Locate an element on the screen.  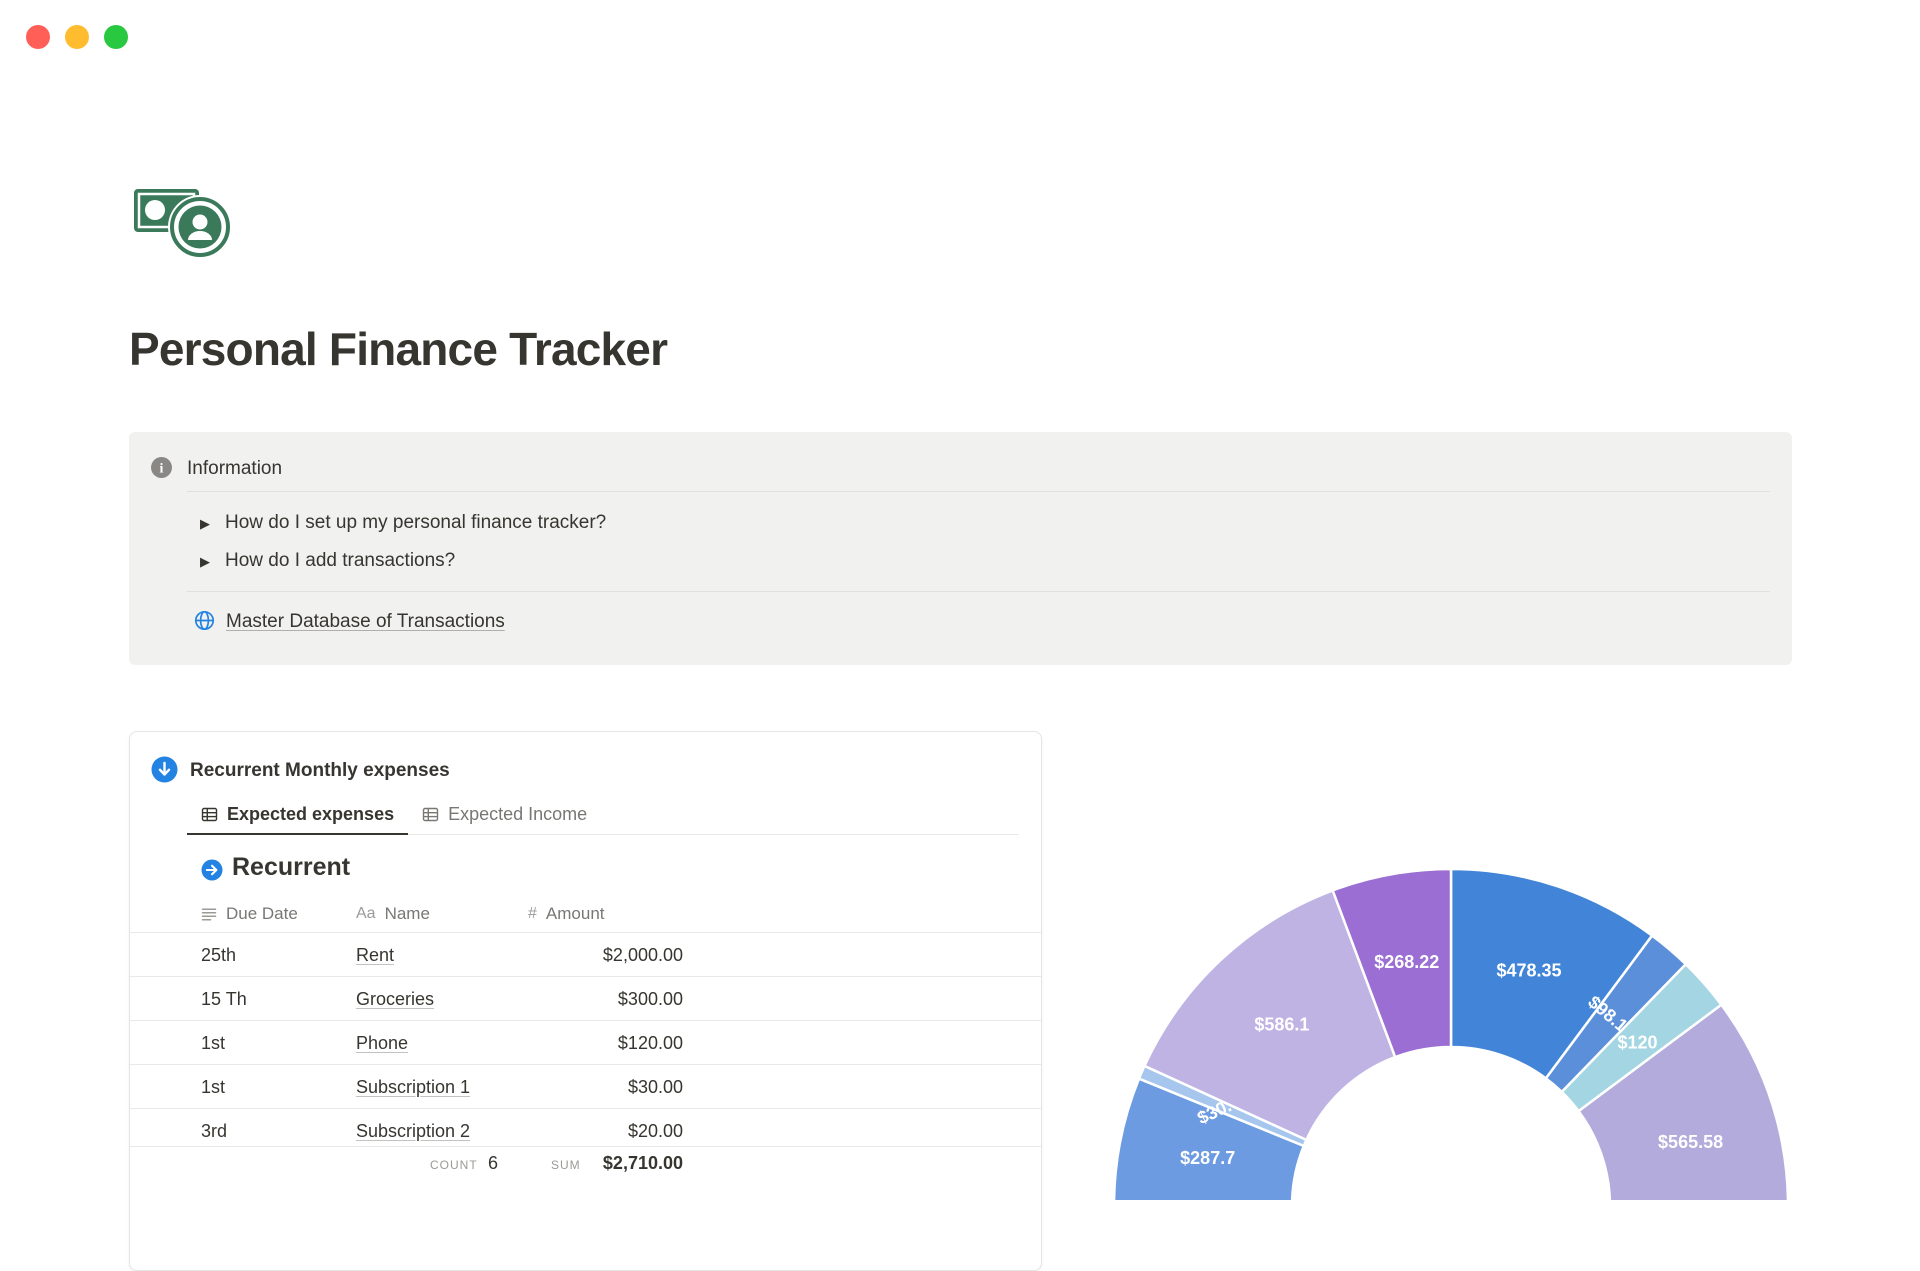
tab-expected-expenses: Expected expenses is located at coordinates (298, 814).